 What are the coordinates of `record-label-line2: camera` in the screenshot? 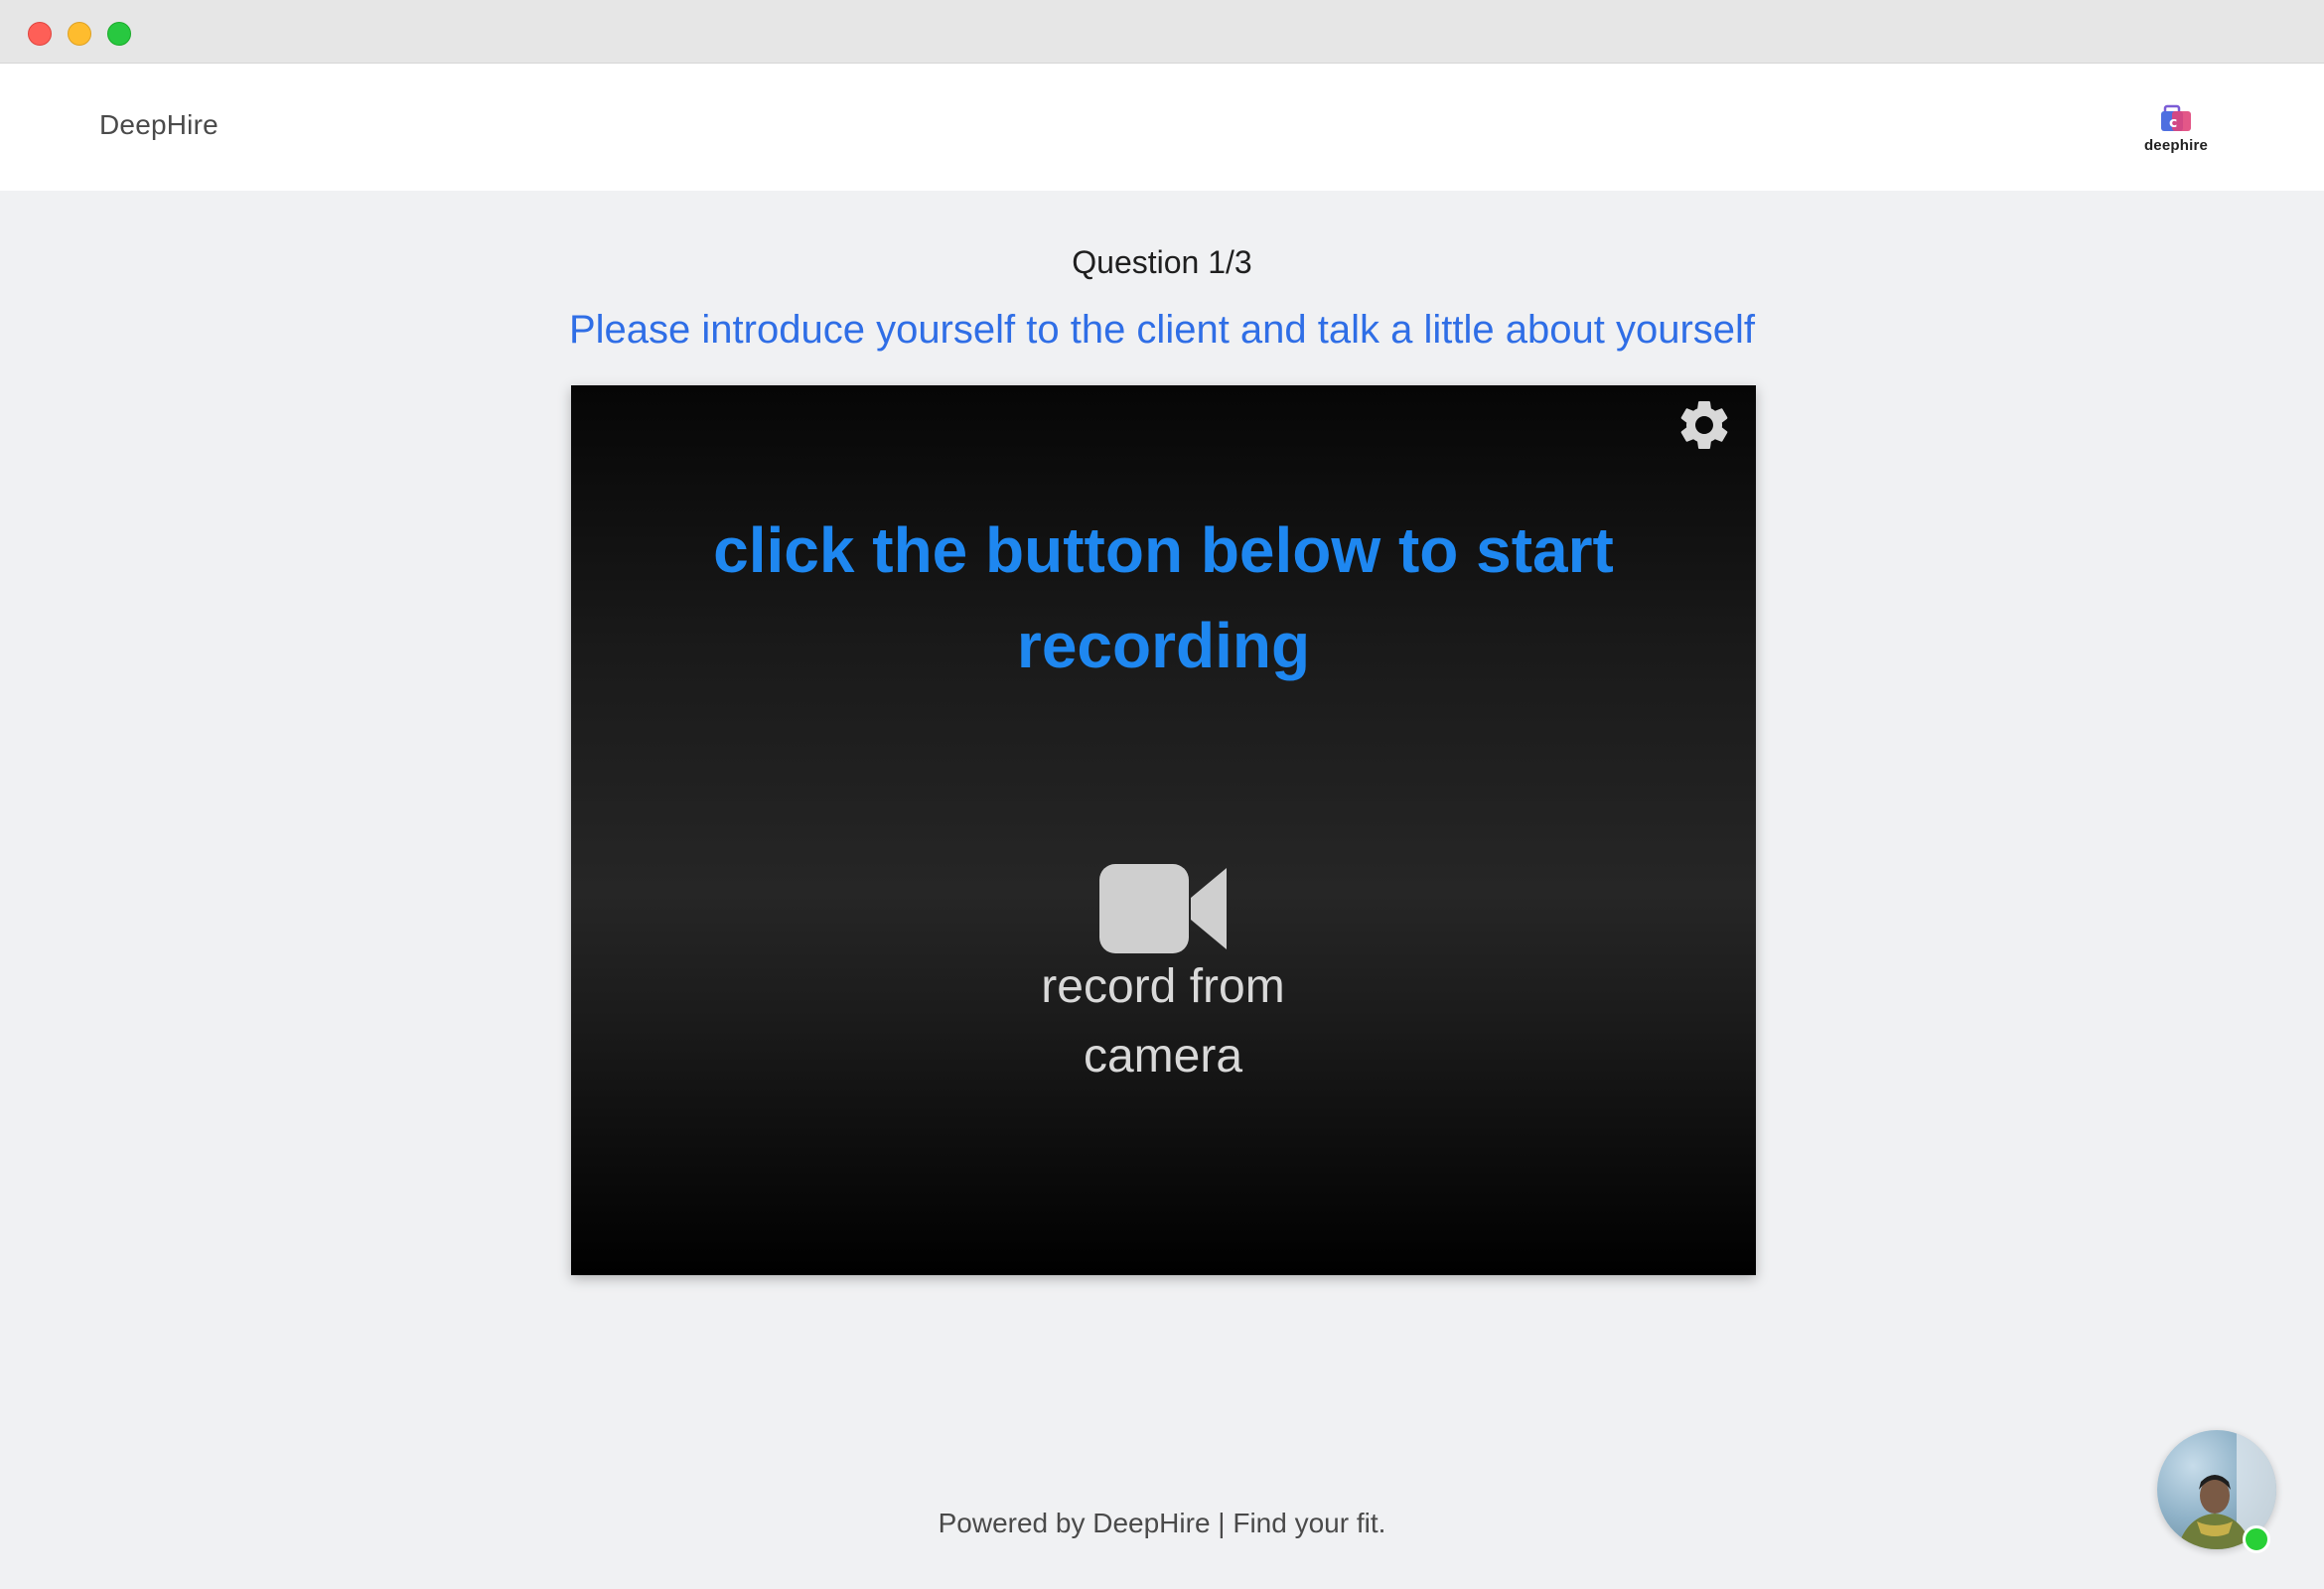 It's located at (1163, 1056).